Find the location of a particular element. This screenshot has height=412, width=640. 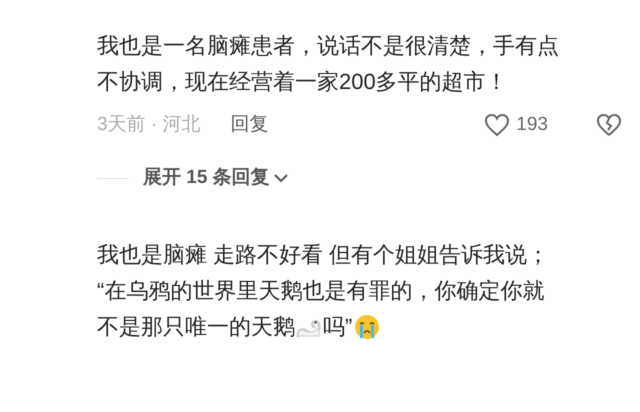

reply-button: 回复 is located at coordinates (249, 125).